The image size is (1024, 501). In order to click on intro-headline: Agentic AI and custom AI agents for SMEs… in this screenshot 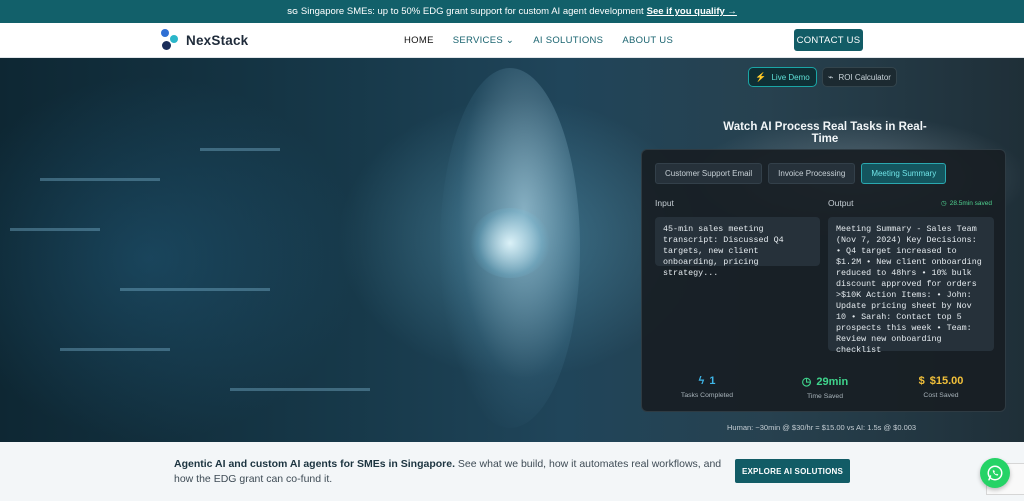, I will do `click(315, 464)`.